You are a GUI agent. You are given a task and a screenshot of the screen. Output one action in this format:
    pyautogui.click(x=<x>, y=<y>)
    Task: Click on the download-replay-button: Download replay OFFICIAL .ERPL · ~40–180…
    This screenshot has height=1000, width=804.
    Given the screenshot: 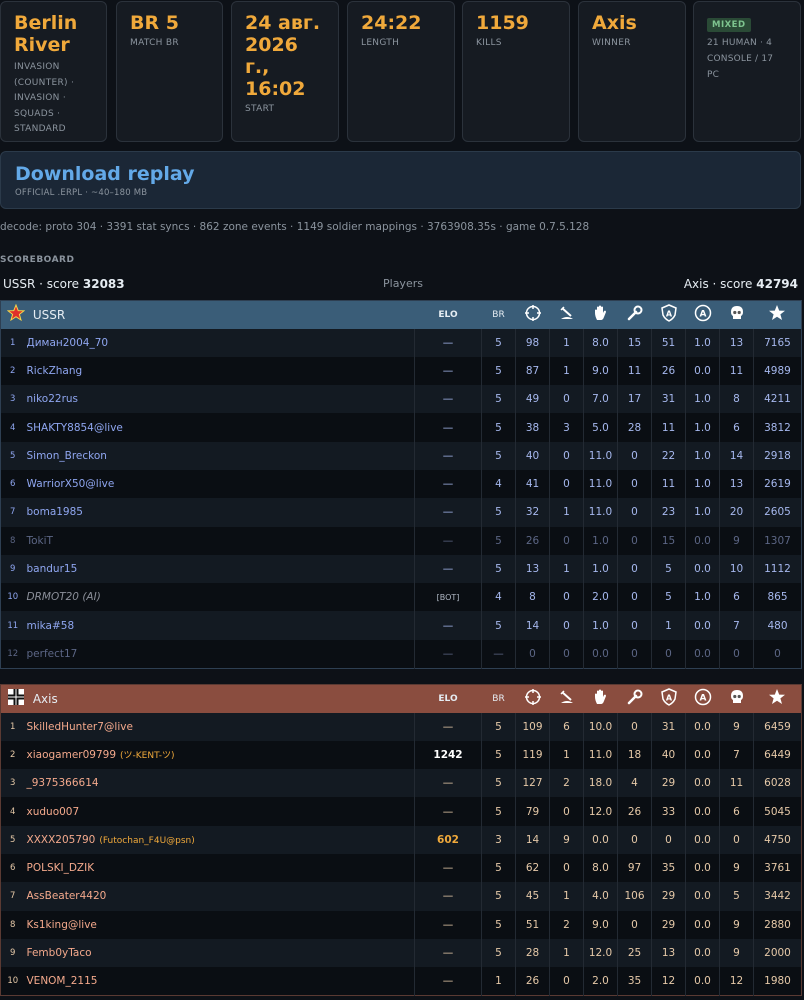 What is the action you would take?
    pyautogui.click(x=400, y=180)
    